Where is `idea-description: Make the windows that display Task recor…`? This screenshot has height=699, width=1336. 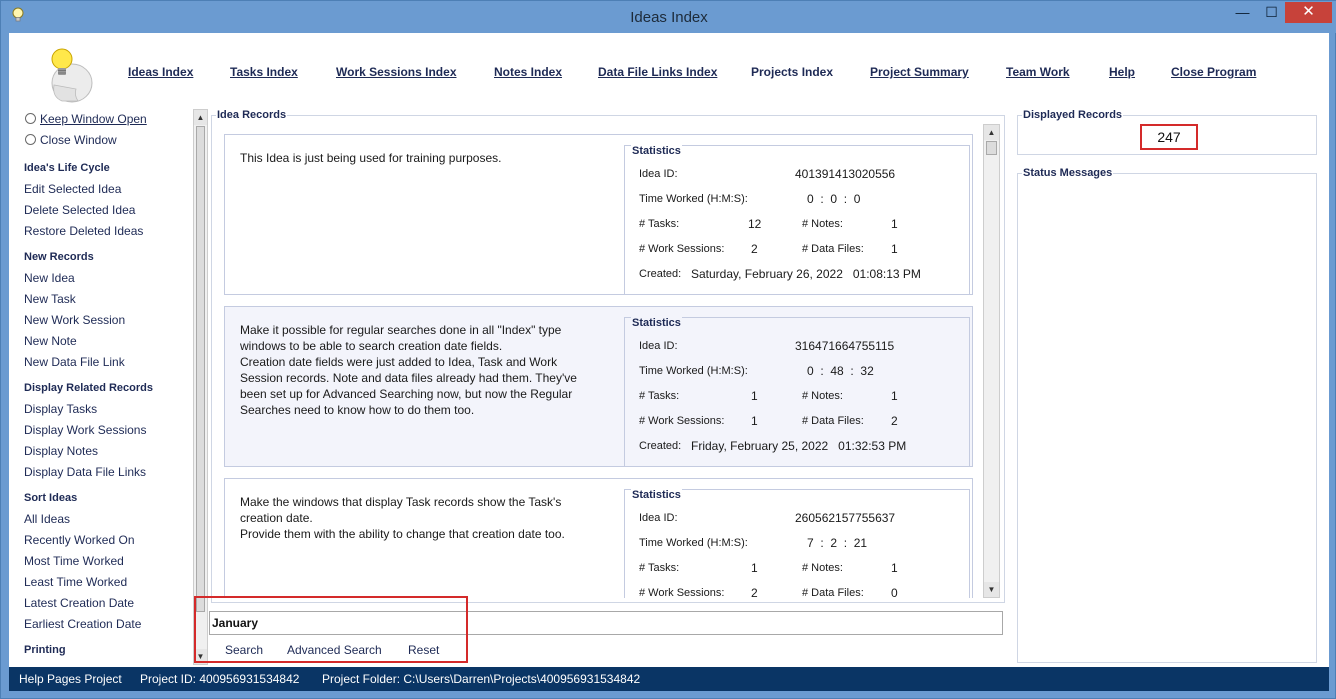 idea-description: Make the windows that display Task recor… is located at coordinates (402, 518).